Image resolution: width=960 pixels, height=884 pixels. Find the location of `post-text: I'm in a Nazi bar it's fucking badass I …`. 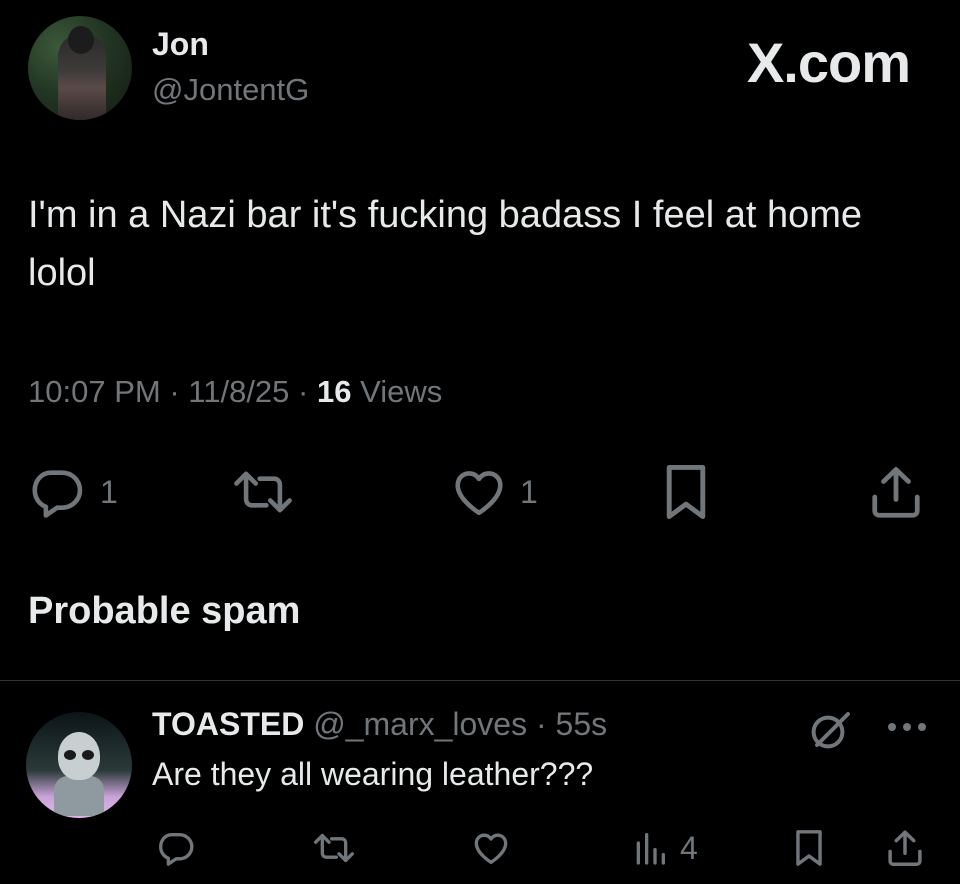

post-text: I'm in a Nazi bar it's fucking badass I … is located at coordinates (445, 244).